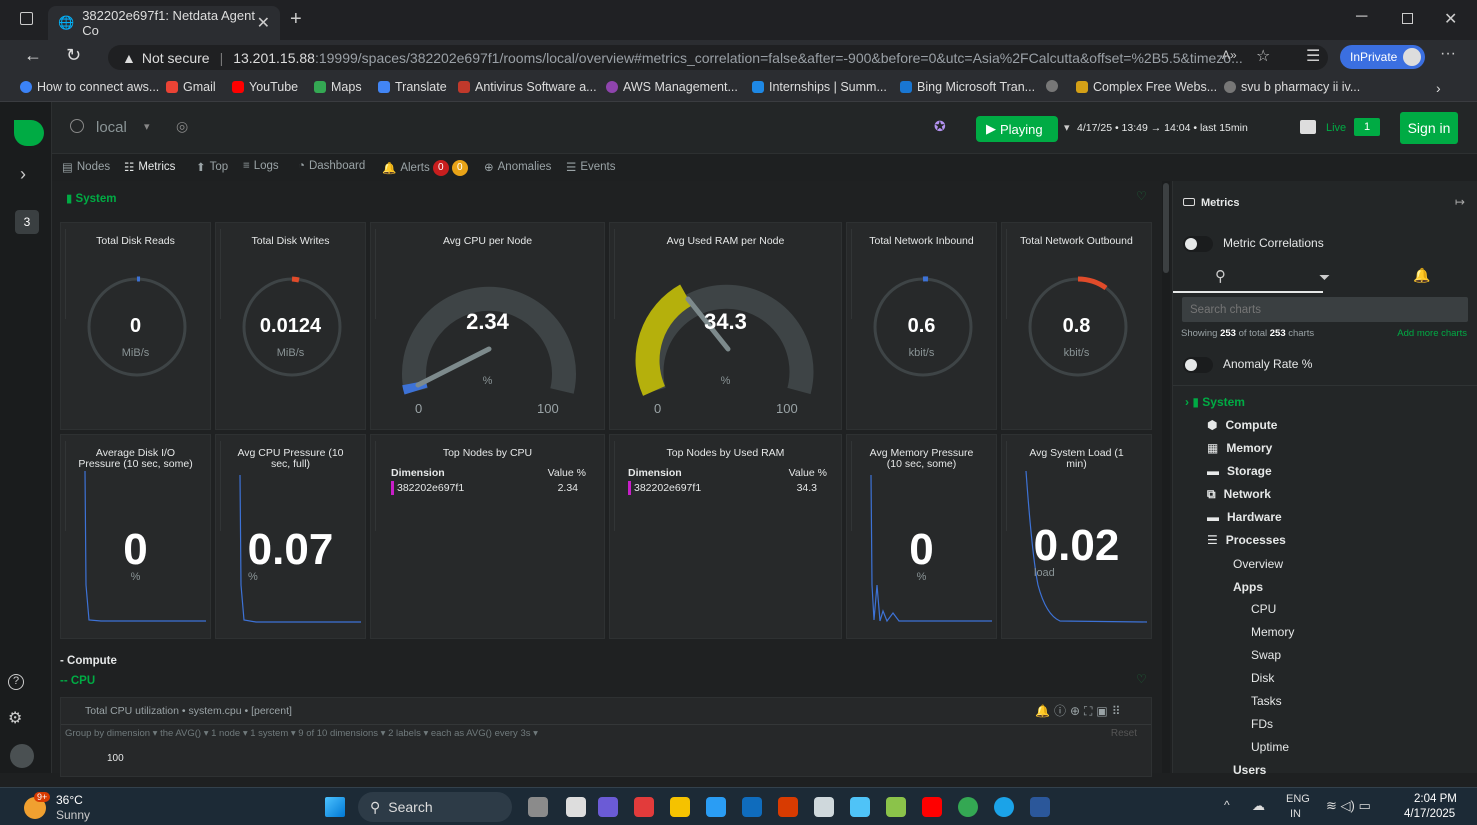 The image size is (1477, 825). What do you see at coordinates (1438, 88) in the screenshot?
I see `bookmarks-overflow-icon: ›` at bounding box center [1438, 88].